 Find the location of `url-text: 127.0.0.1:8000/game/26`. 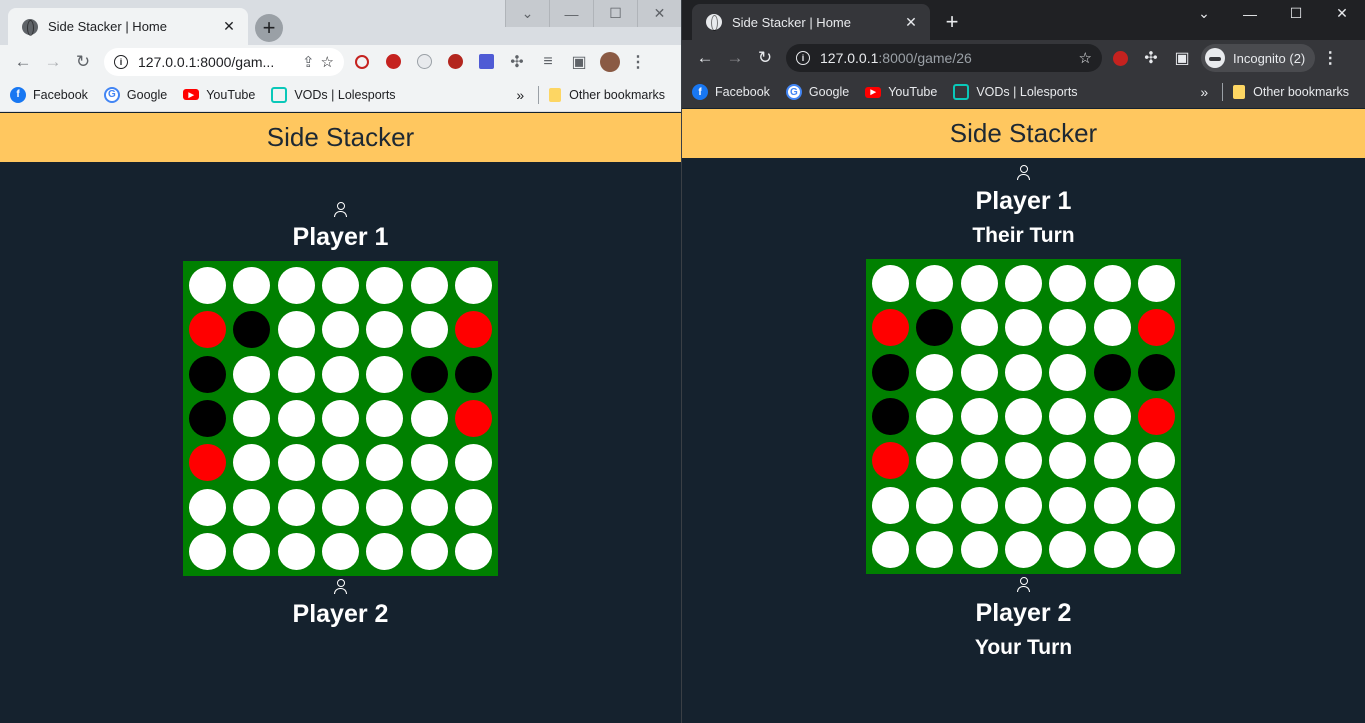

url-text: 127.0.0.1:8000/game/26 is located at coordinates (946, 58).